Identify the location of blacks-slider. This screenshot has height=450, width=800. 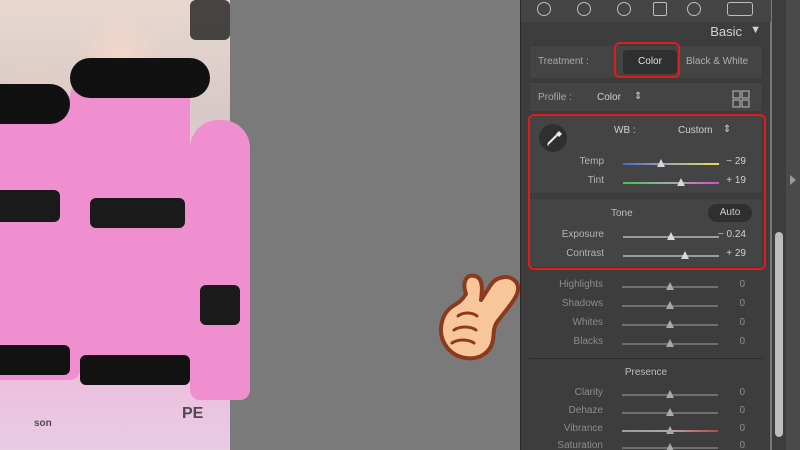
(670, 343).